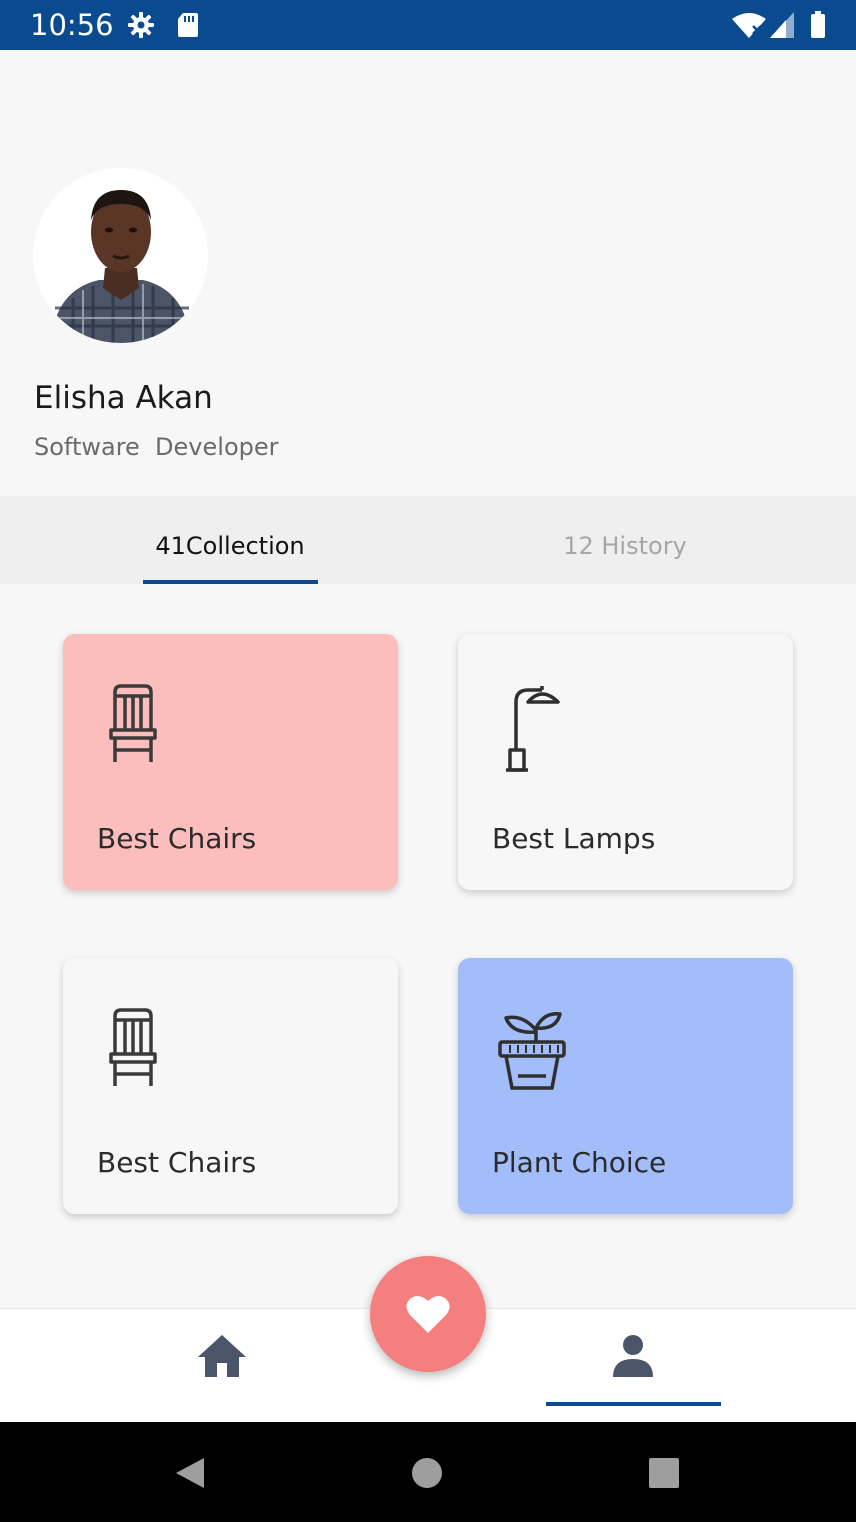 This screenshot has width=856, height=1522. Describe the element at coordinates (123, 398) in the screenshot. I see `profile-name: Elisha Akan` at that location.